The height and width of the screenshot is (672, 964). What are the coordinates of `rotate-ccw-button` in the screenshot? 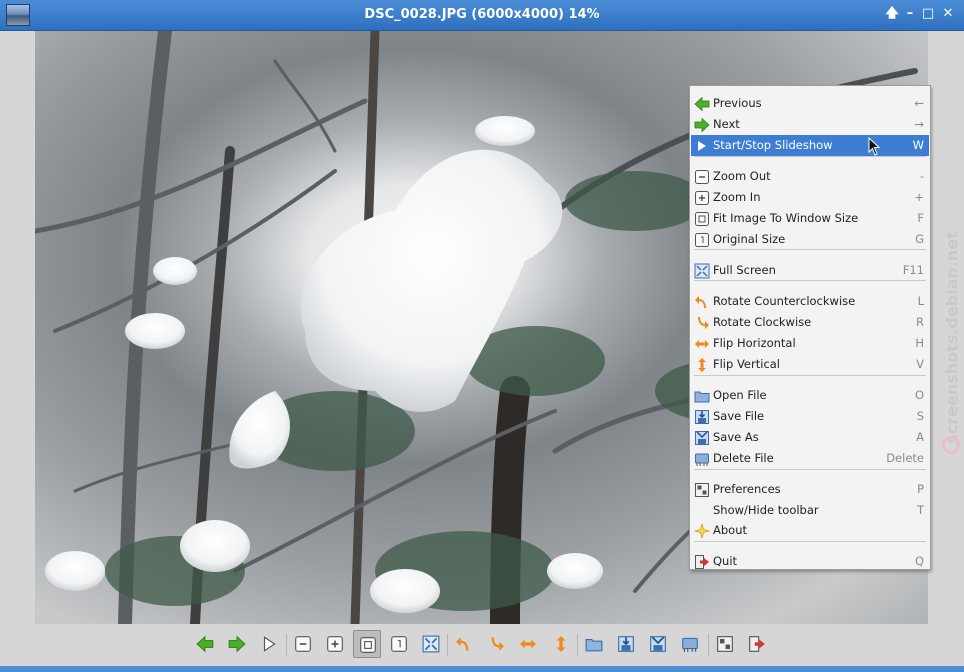 It's located at (464, 644).